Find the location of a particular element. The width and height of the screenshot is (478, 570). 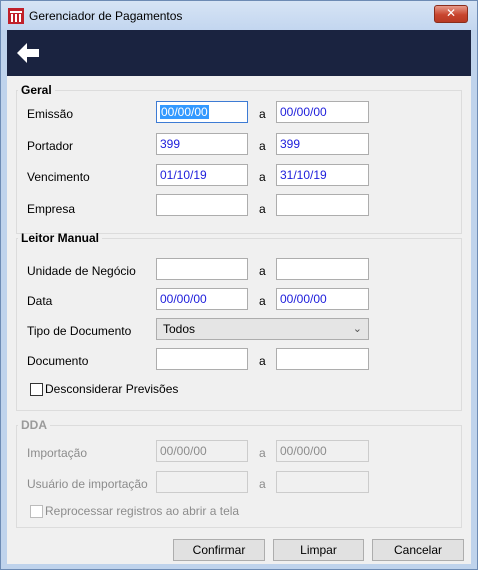

reprocessar-label: Reprocessar registros ao abrir a tela is located at coordinates (142, 511).